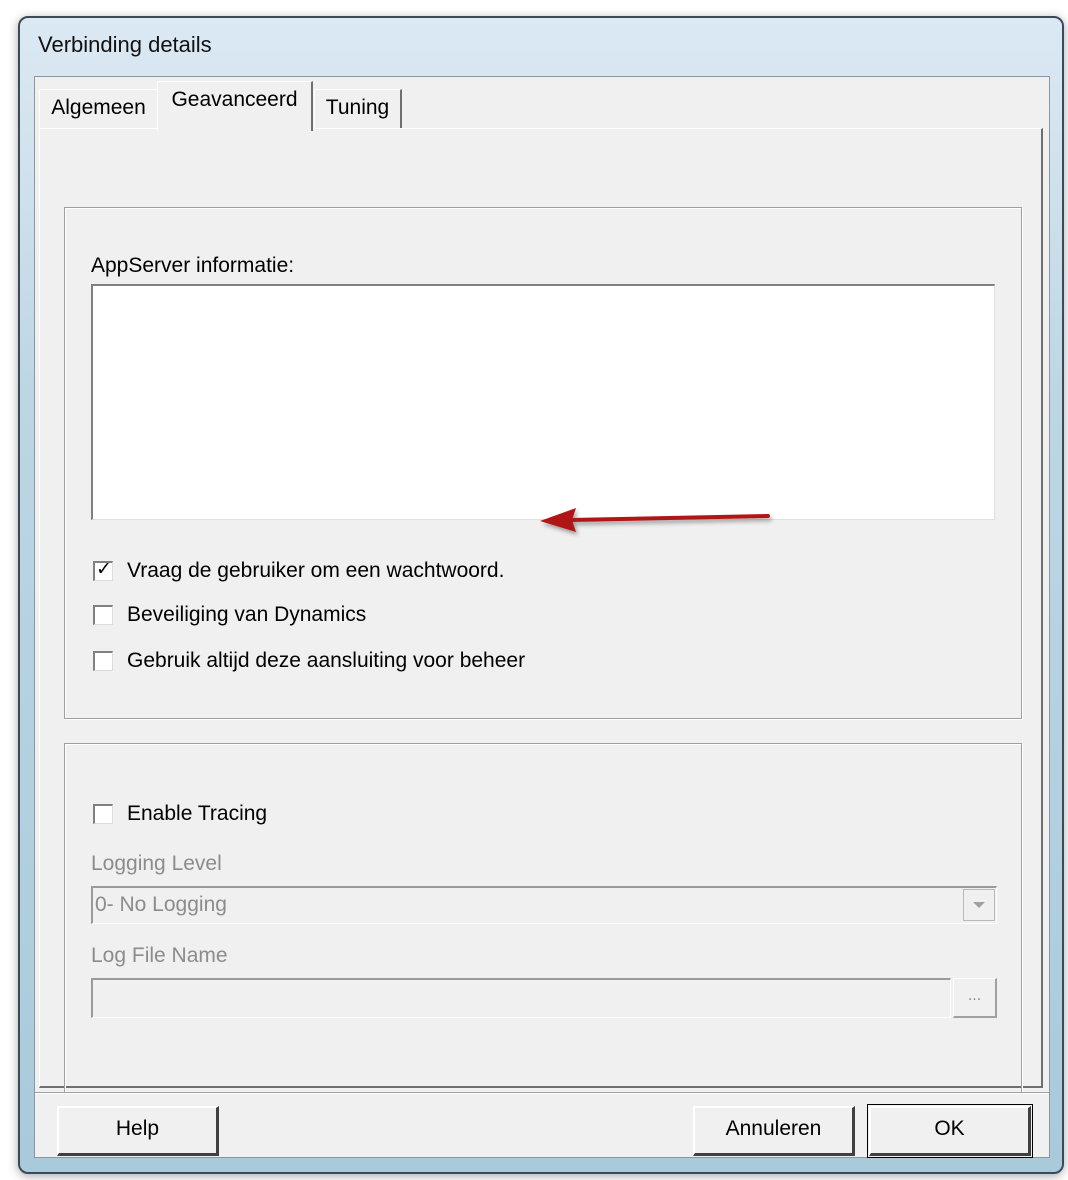 The image size is (1068, 1180). I want to click on enable-tracing-row: Enable Tracing, so click(180, 814).